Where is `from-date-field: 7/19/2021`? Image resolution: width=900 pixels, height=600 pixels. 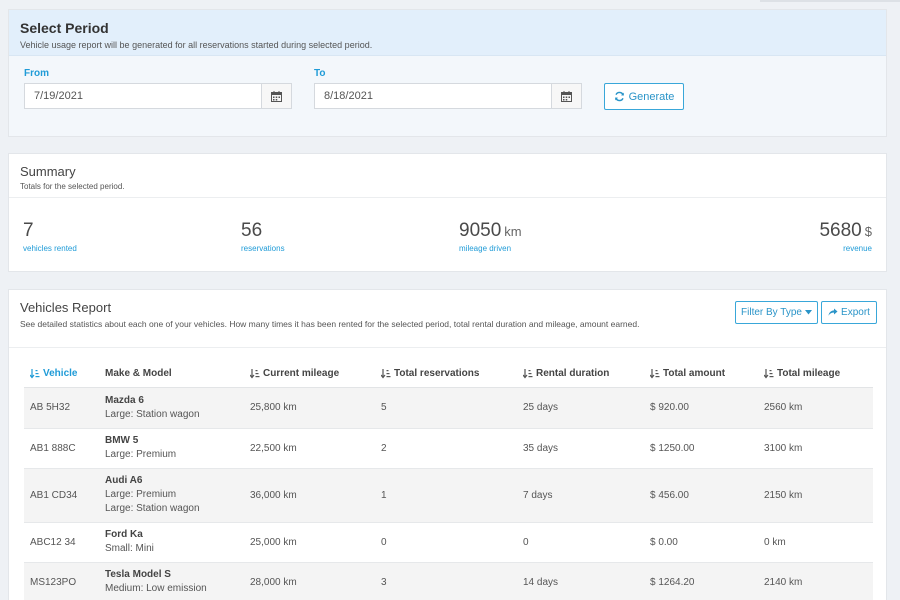 from-date-field: 7/19/2021 is located at coordinates (158, 96).